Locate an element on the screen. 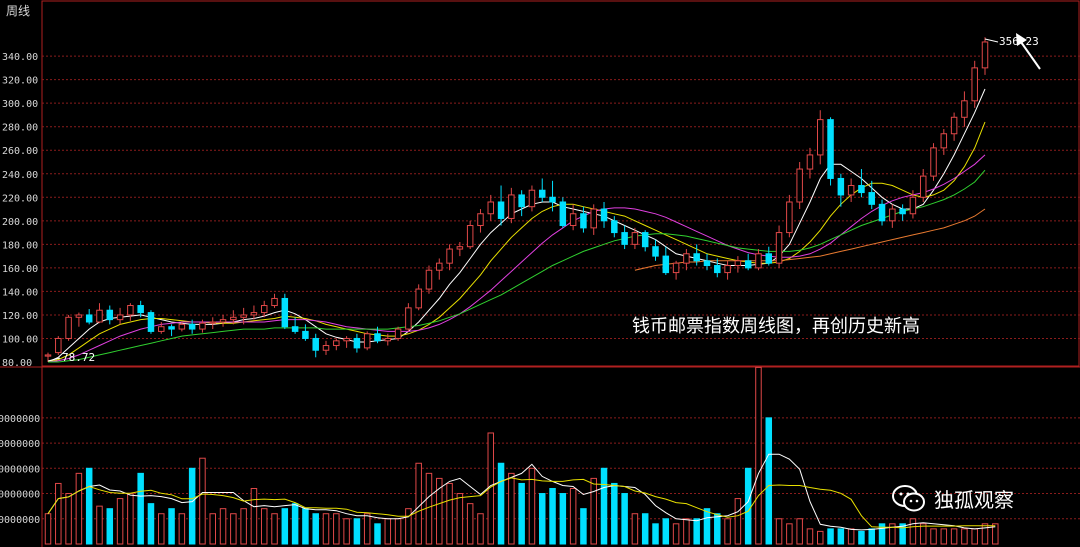 Image resolution: width=1080 pixels, height=547 pixels. volume-tick-label: 40000000 is located at coordinates (20, 444).